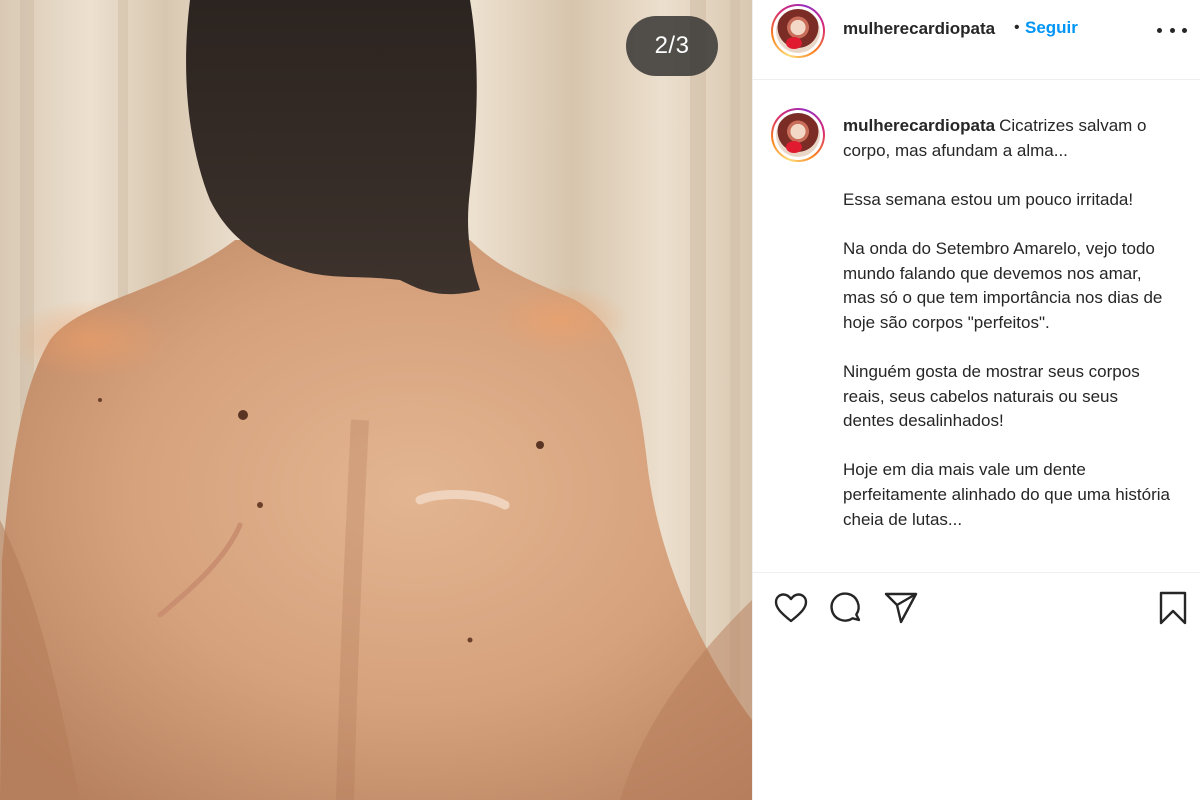 This screenshot has width=1200, height=800. Describe the element at coordinates (988, 199) in the screenshot. I see `caption-paragraph: Essa semana estou um pouco irritada!` at that location.